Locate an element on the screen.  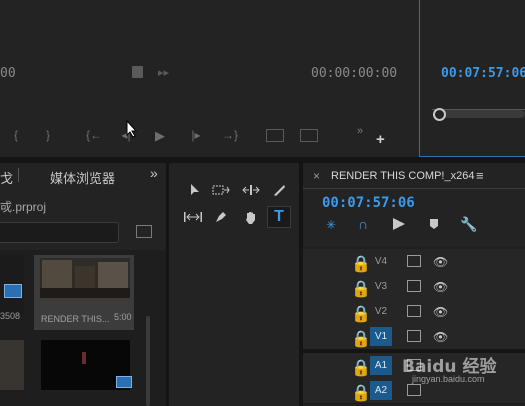
track-label: A2 is located at coordinates (381, 390).